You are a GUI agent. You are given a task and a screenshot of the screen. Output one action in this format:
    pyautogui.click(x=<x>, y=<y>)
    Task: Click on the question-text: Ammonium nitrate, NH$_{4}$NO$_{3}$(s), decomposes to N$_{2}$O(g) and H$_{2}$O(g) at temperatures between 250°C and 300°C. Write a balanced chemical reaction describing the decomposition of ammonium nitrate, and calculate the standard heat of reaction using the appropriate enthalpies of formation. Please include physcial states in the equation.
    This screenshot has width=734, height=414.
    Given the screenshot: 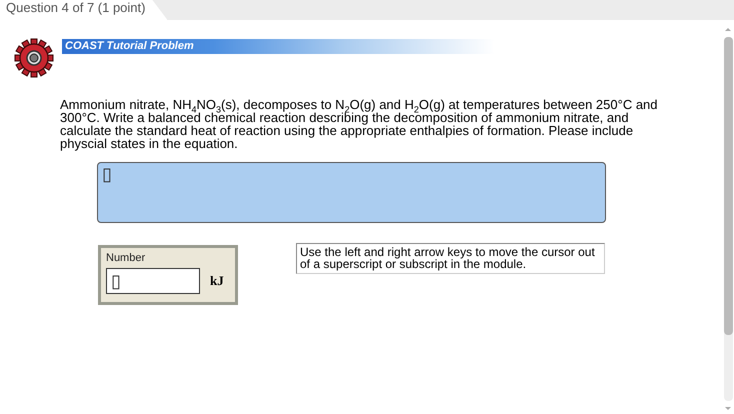 What is the action you would take?
    pyautogui.click(x=359, y=124)
    